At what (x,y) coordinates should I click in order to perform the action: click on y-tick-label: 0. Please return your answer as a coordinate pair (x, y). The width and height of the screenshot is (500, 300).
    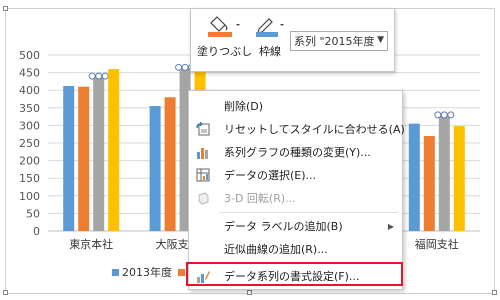
    Looking at the image, I should click on (36, 231).